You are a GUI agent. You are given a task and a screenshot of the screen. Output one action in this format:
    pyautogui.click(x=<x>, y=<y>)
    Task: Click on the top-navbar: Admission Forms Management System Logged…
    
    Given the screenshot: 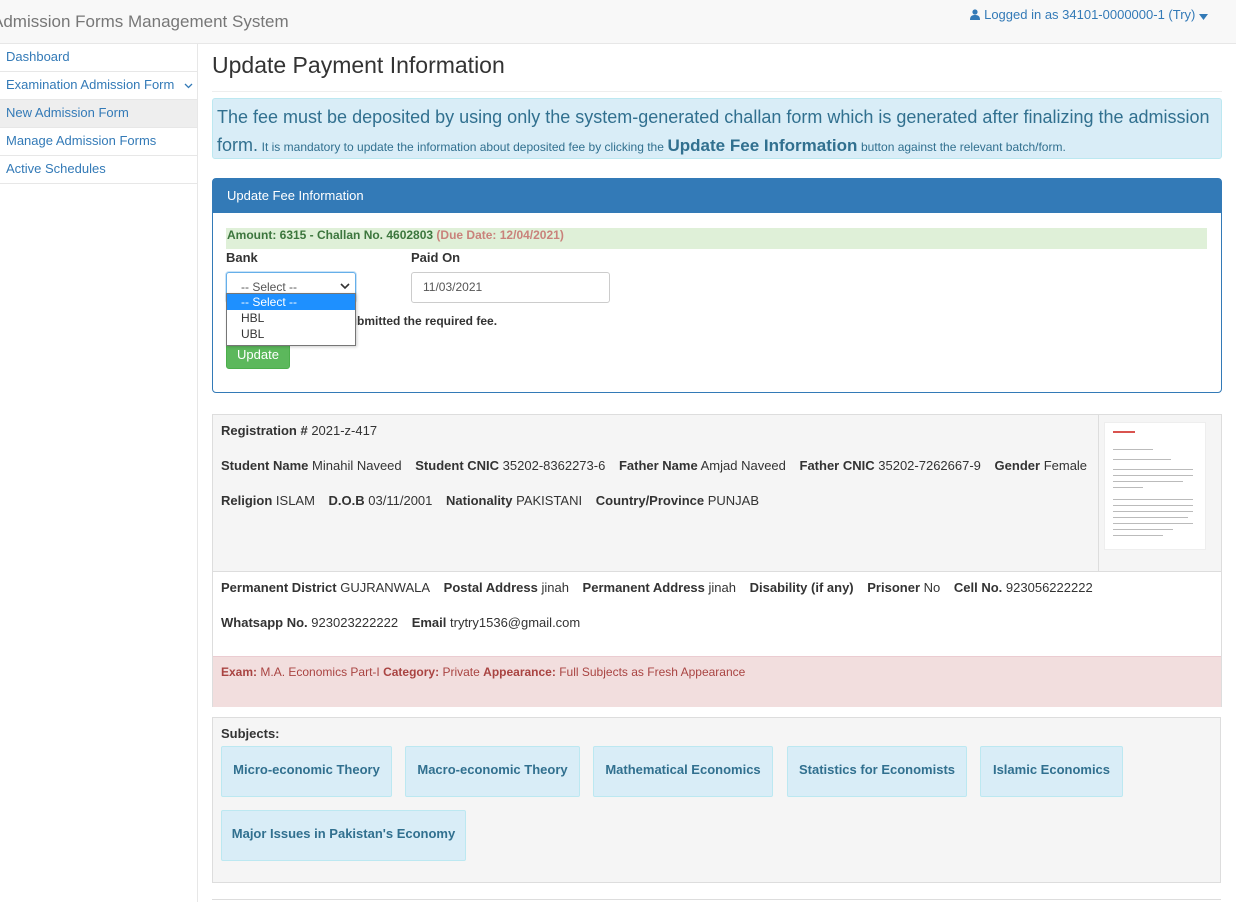 What is the action you would take?
    pyautogui.click(x=618, y=22)
    